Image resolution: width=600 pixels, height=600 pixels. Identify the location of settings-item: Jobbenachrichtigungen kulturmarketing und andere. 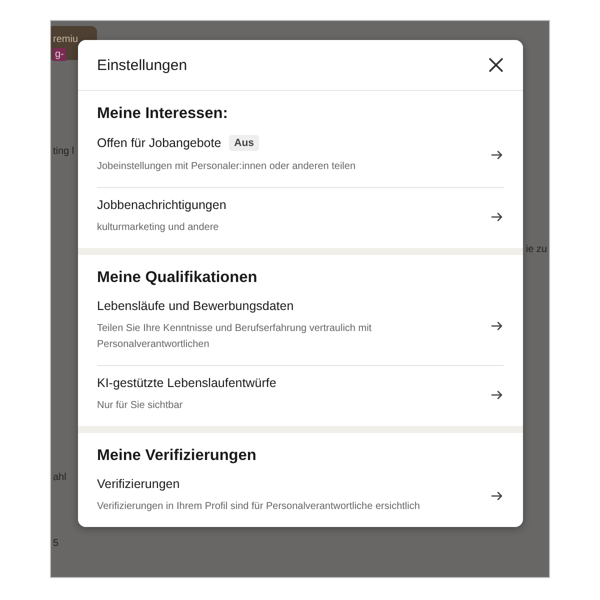
(300, 218).